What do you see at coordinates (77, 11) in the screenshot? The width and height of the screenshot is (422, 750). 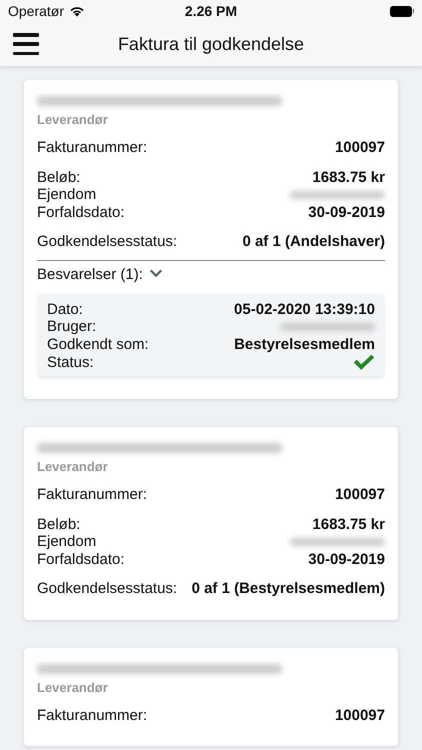 I see `wifi-icon` at bounding box center [77, 11].